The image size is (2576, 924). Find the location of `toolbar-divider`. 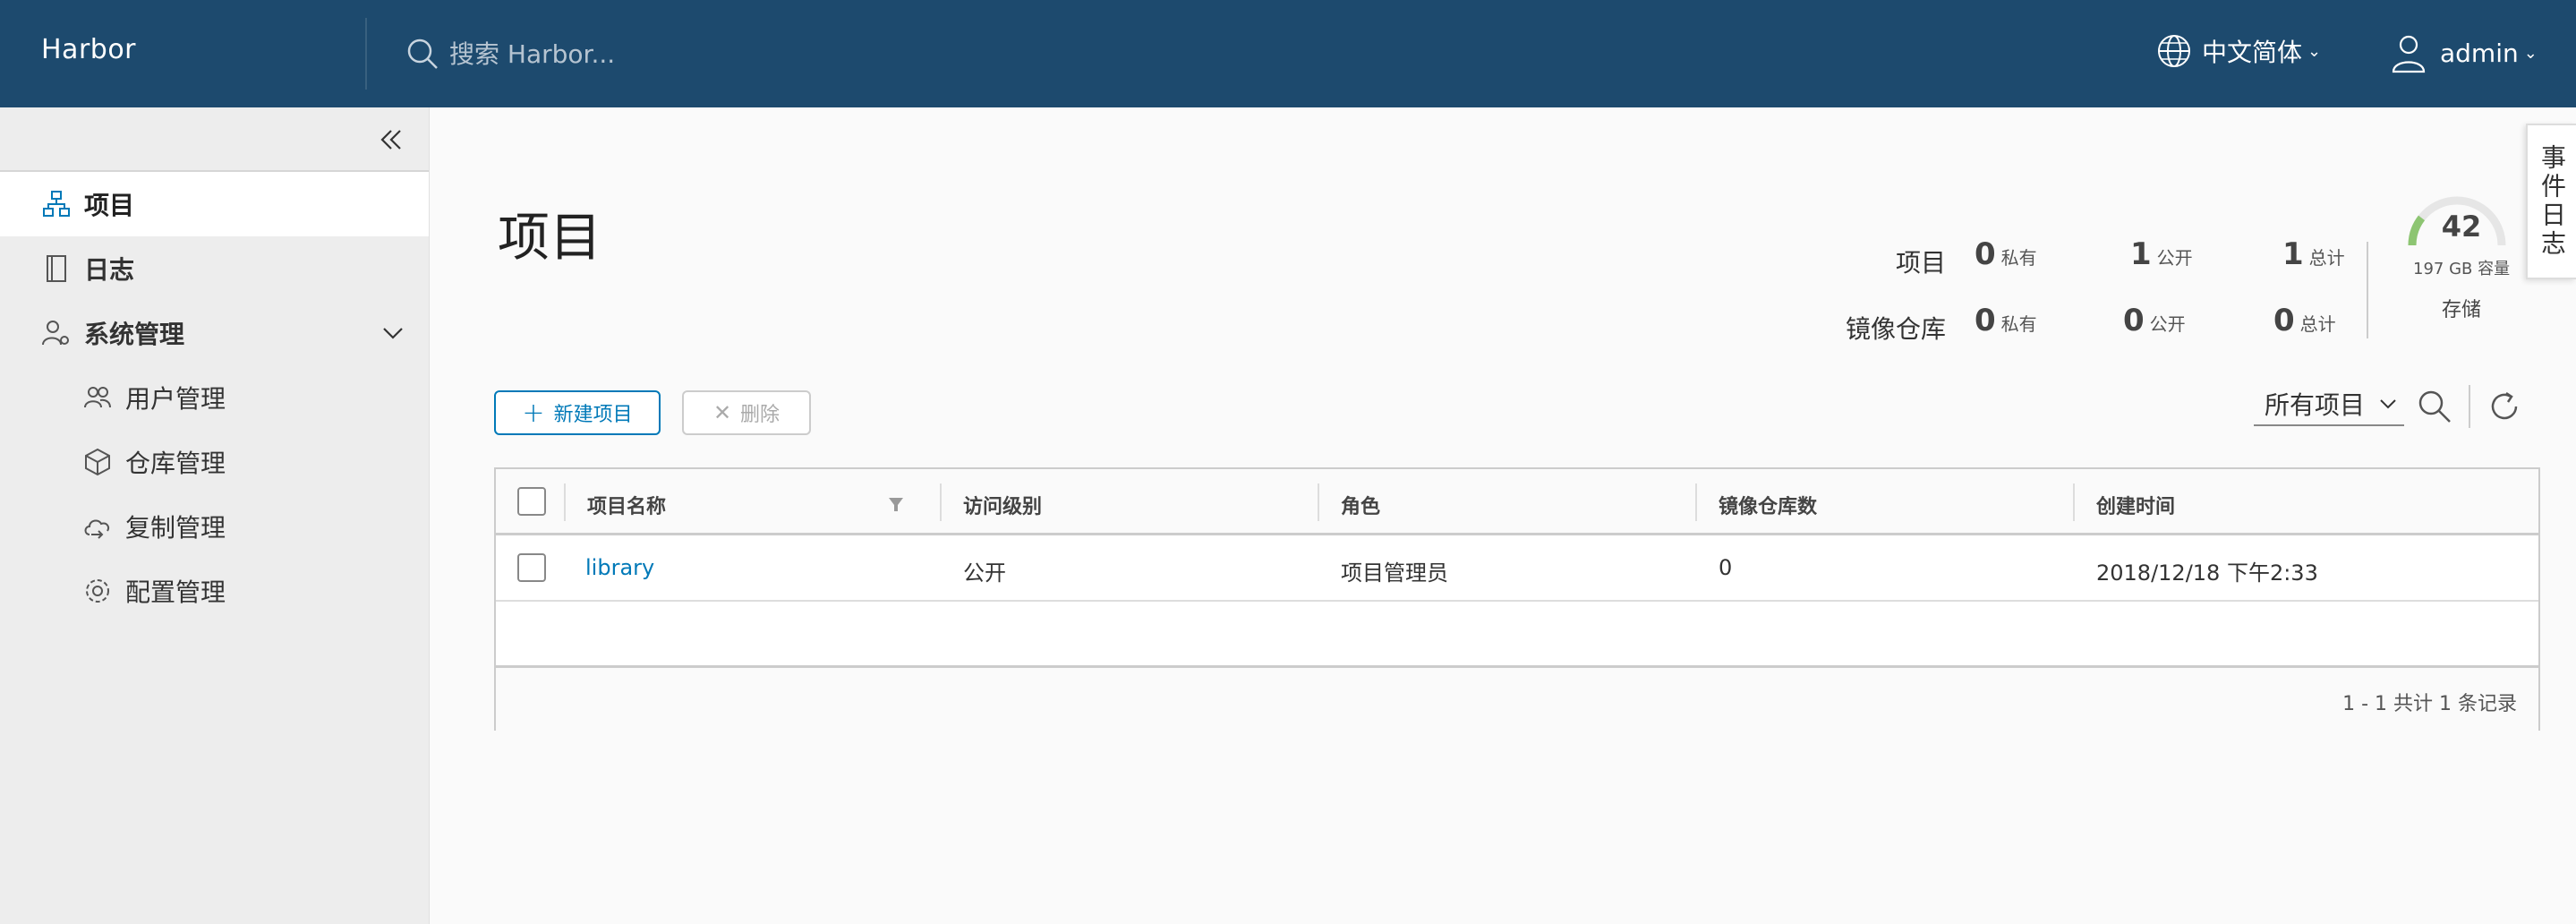

toolbar-divider is located at coordinates (2469, 406).